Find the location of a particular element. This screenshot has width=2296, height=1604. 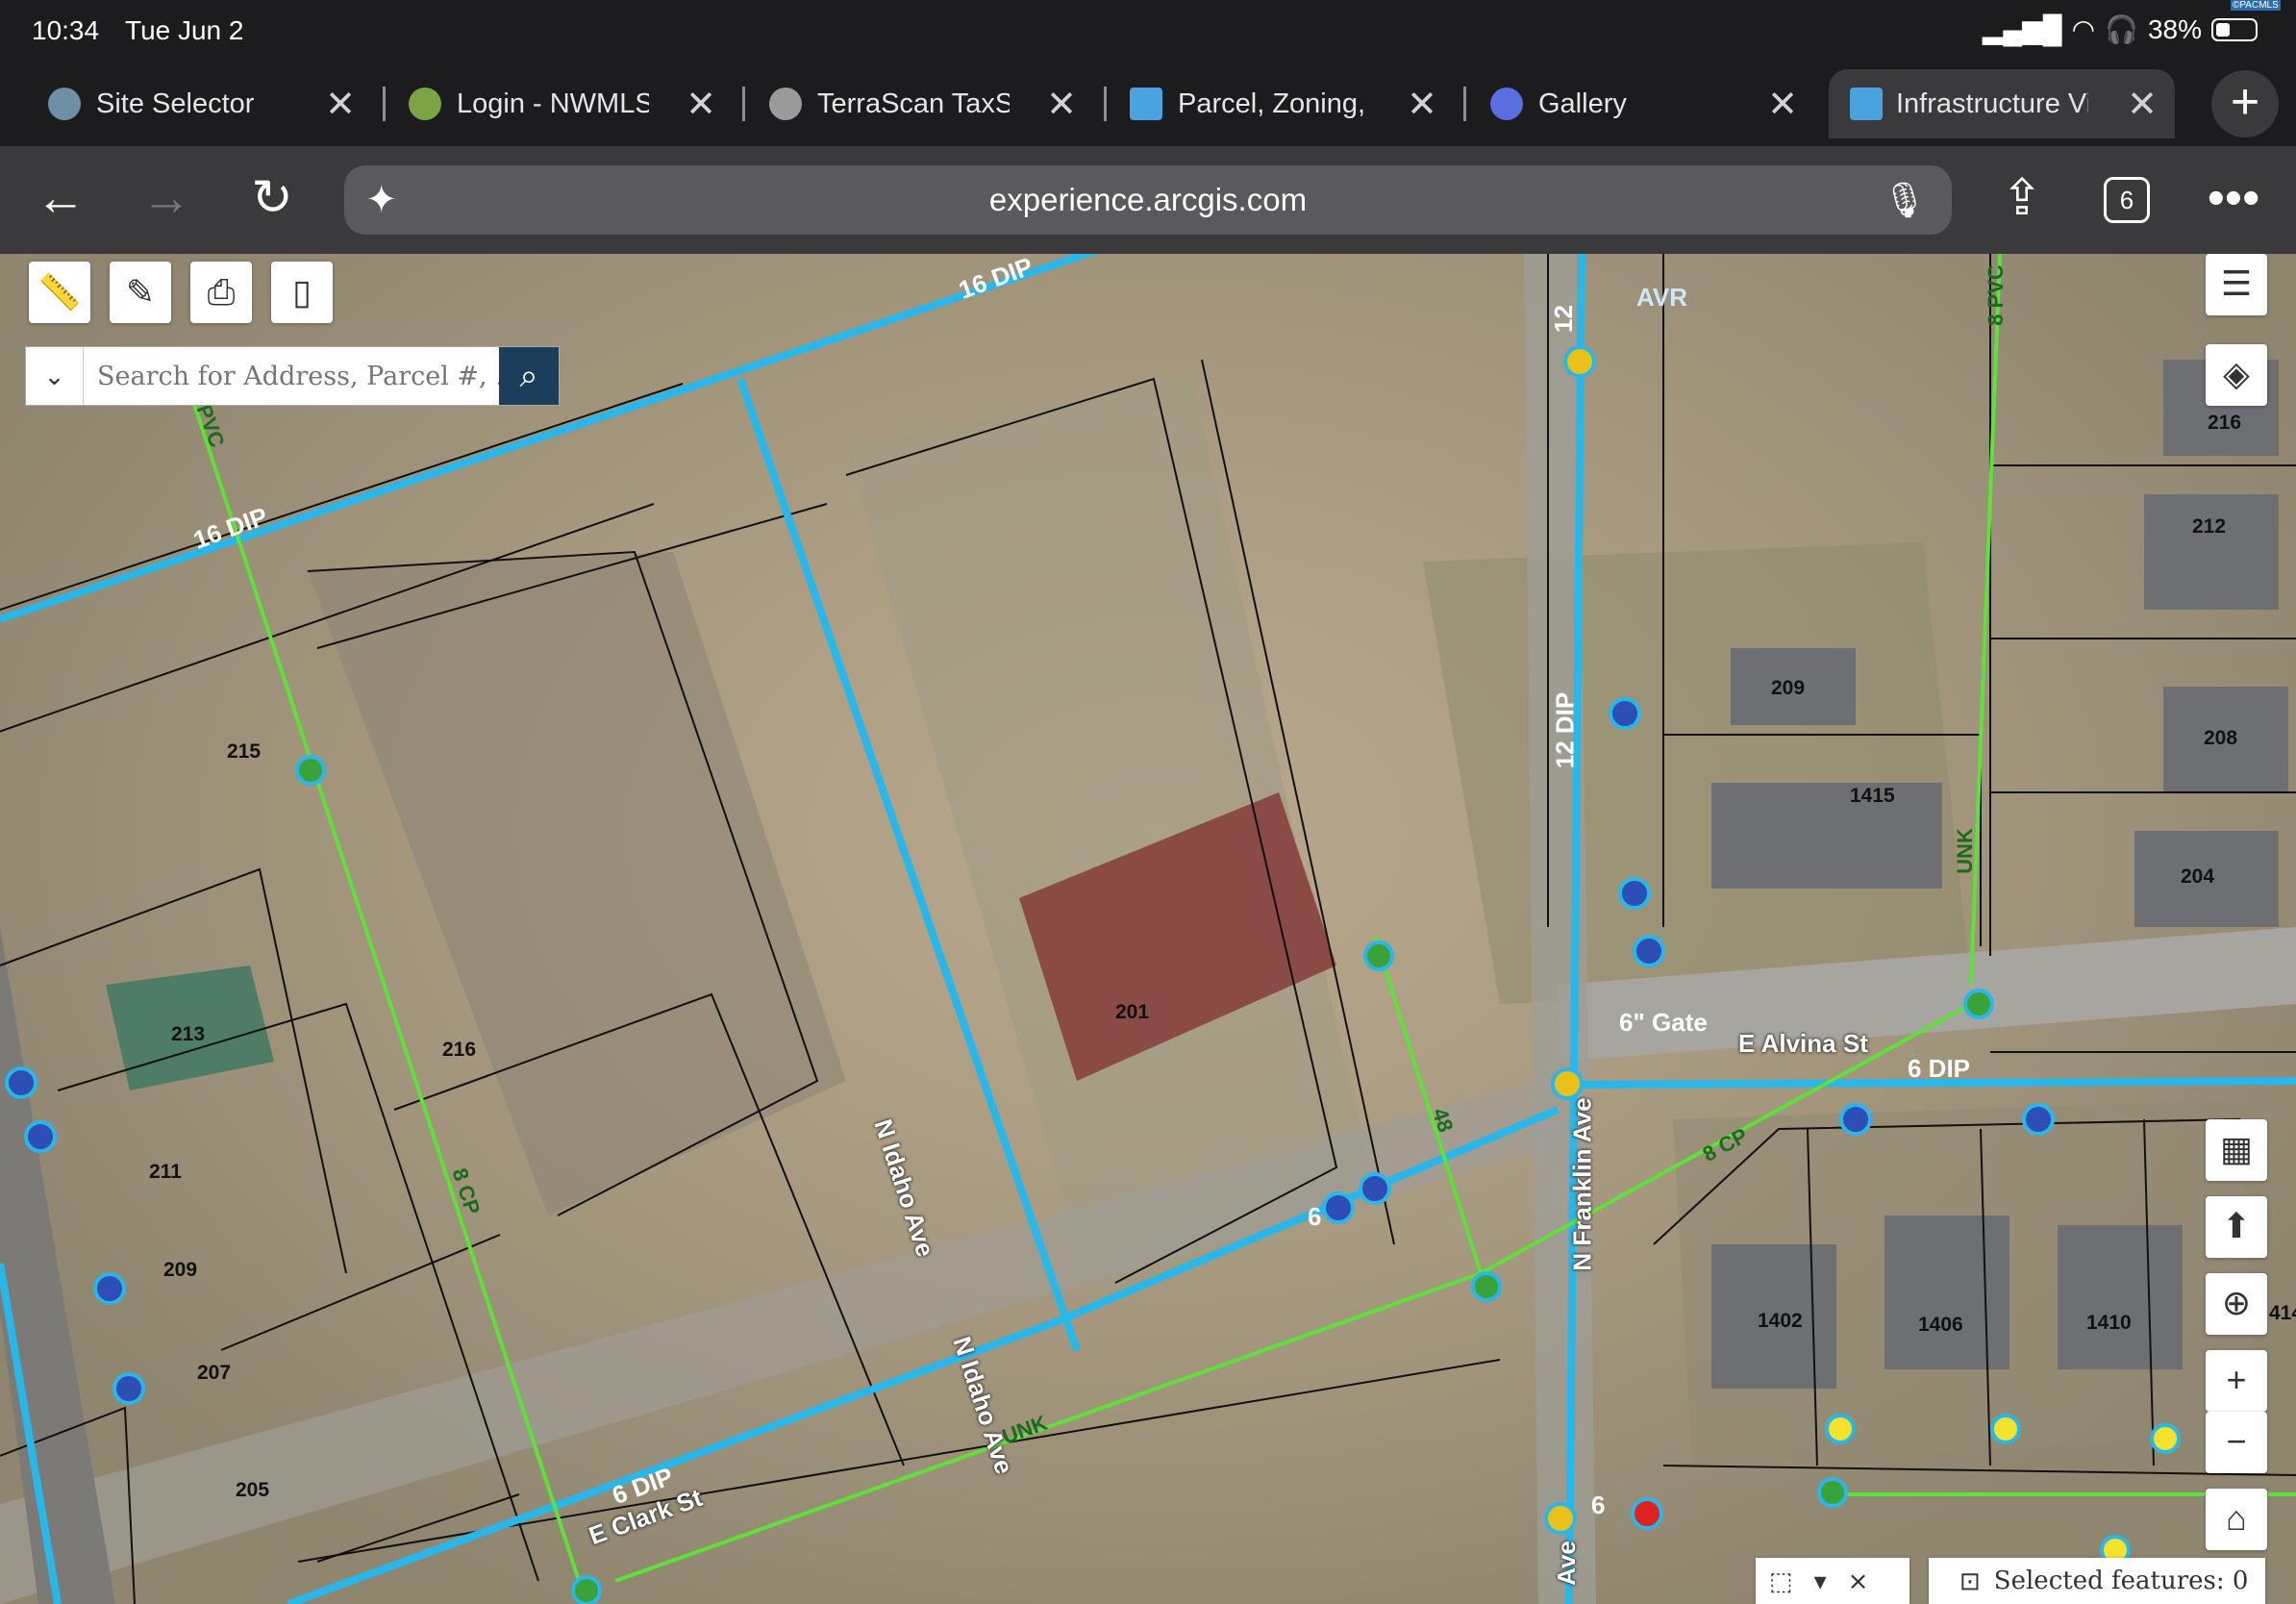

street-label: N Franklin Ave is located at coordinates (1582, 1184).